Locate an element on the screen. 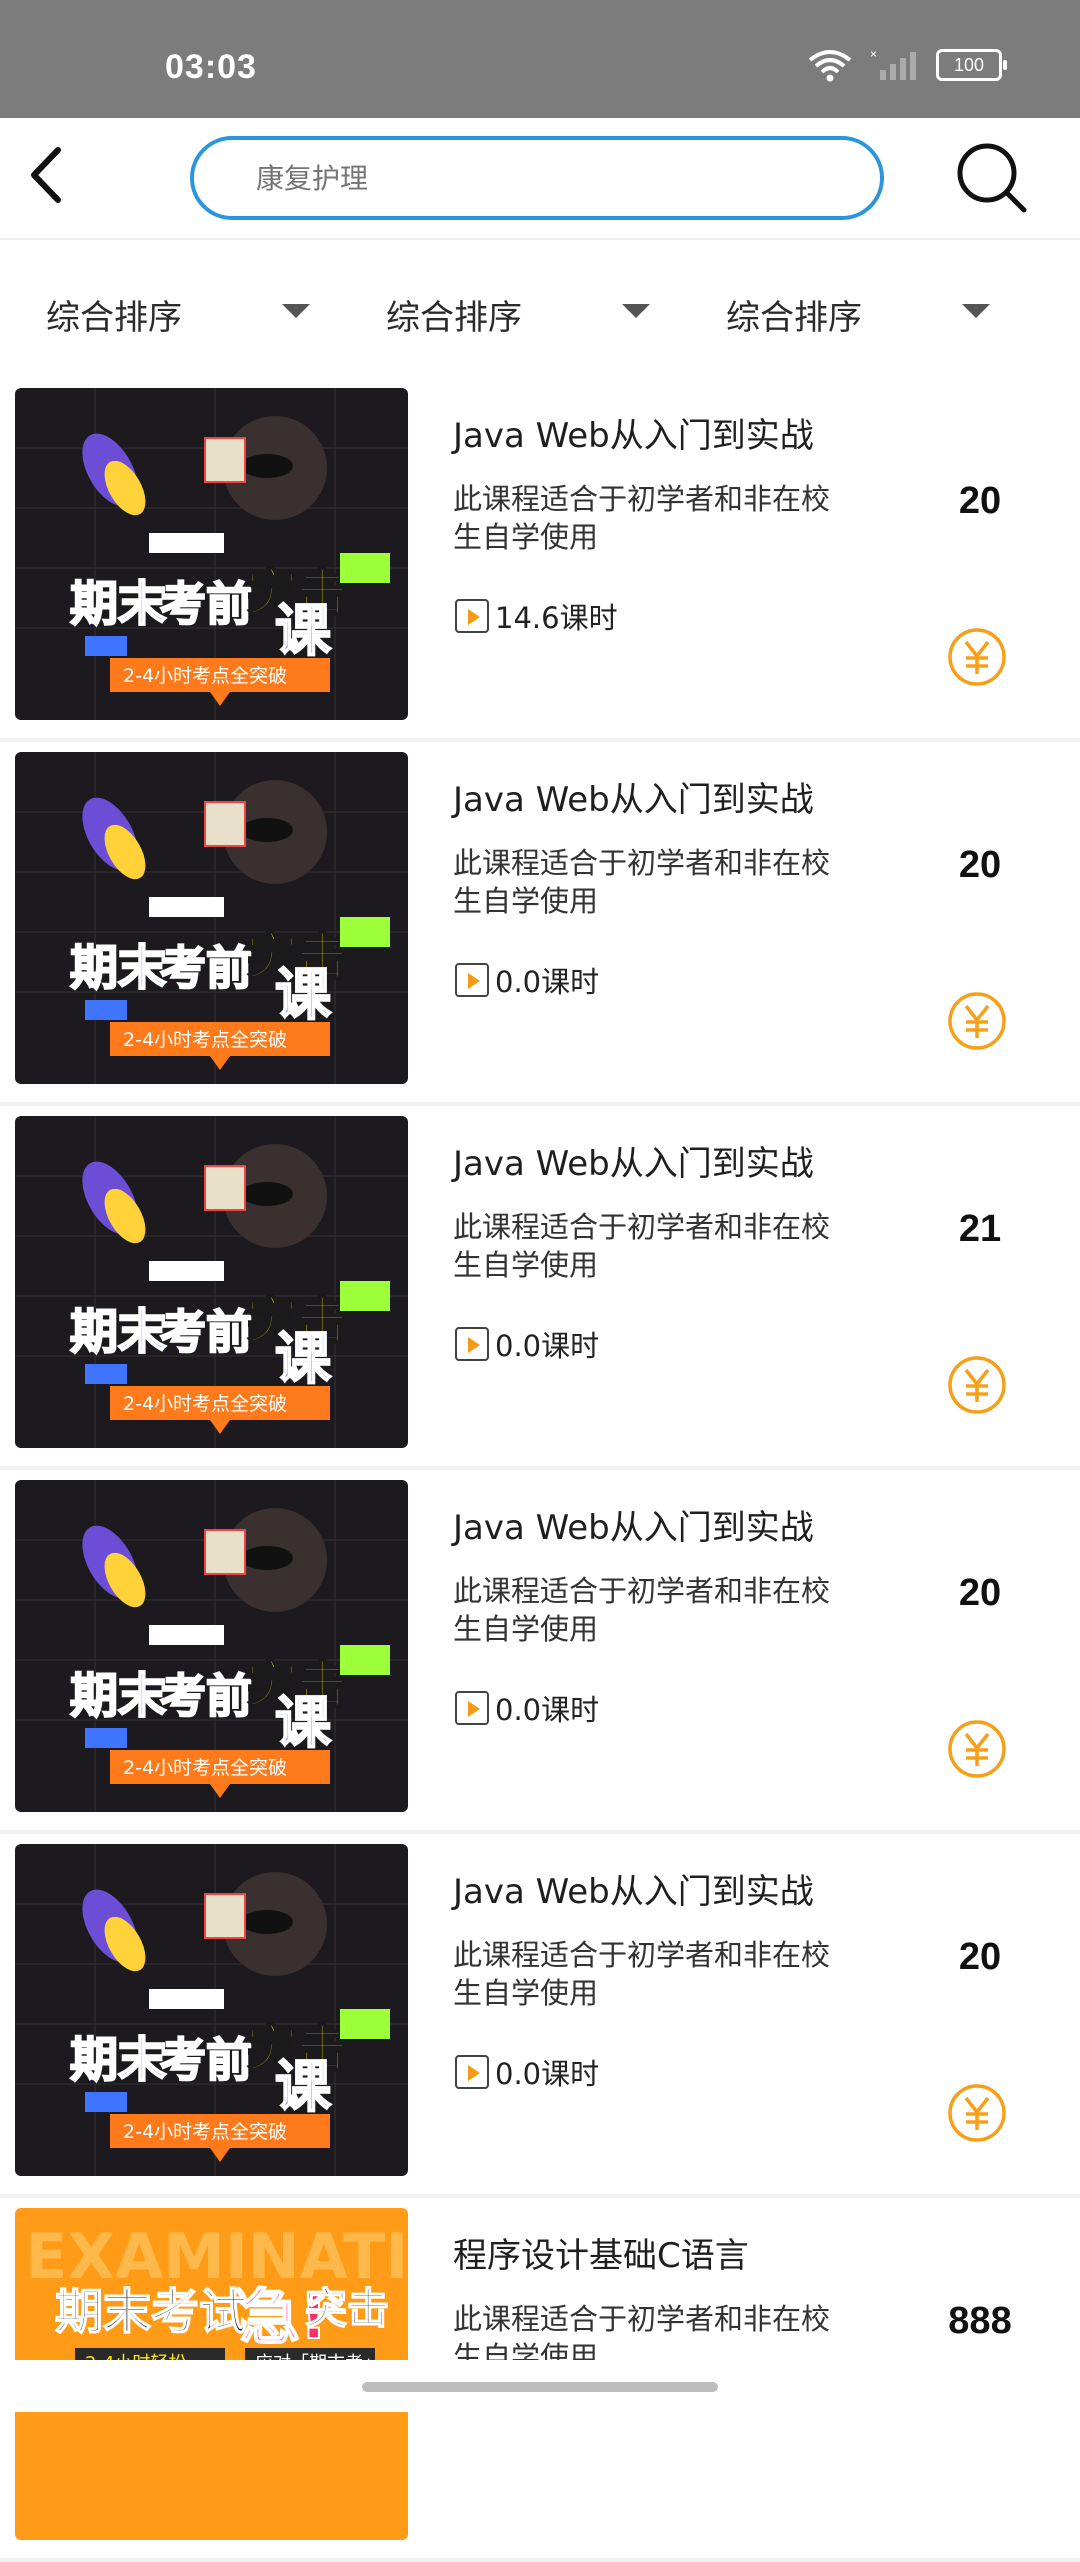 The width and height of the screenshot is (1080, 2562). search-header is located at coordinates (540, 179).